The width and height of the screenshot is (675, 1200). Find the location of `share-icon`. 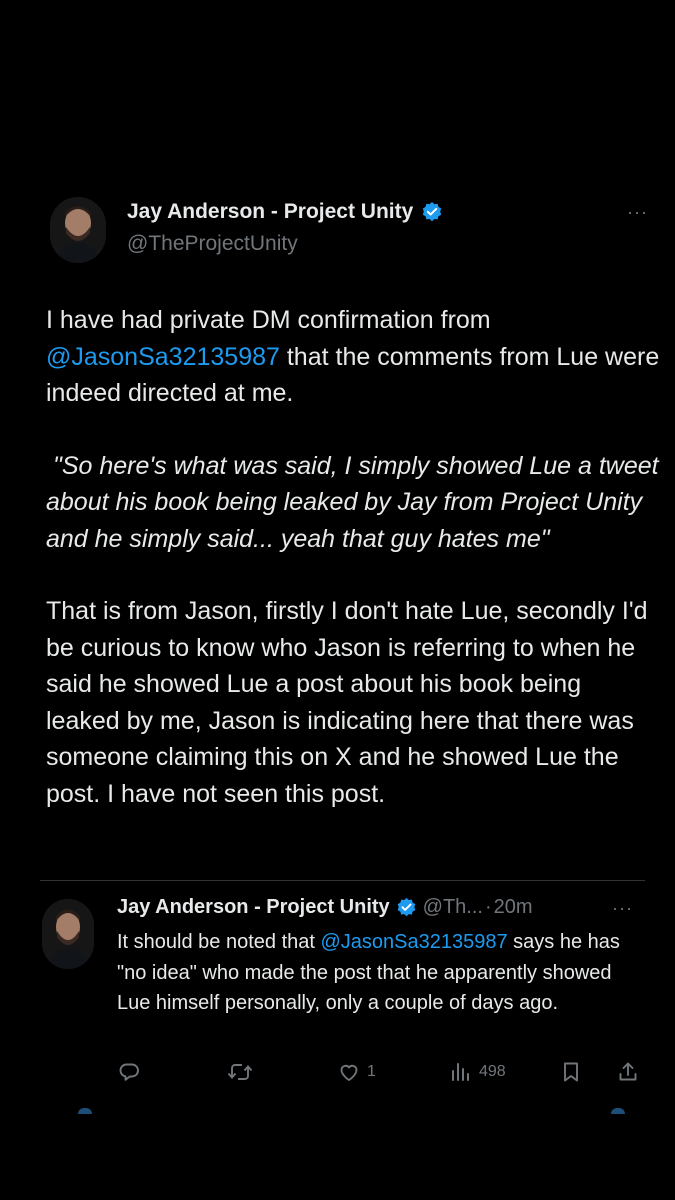

share-icon is located at coordinates (628, 1072).